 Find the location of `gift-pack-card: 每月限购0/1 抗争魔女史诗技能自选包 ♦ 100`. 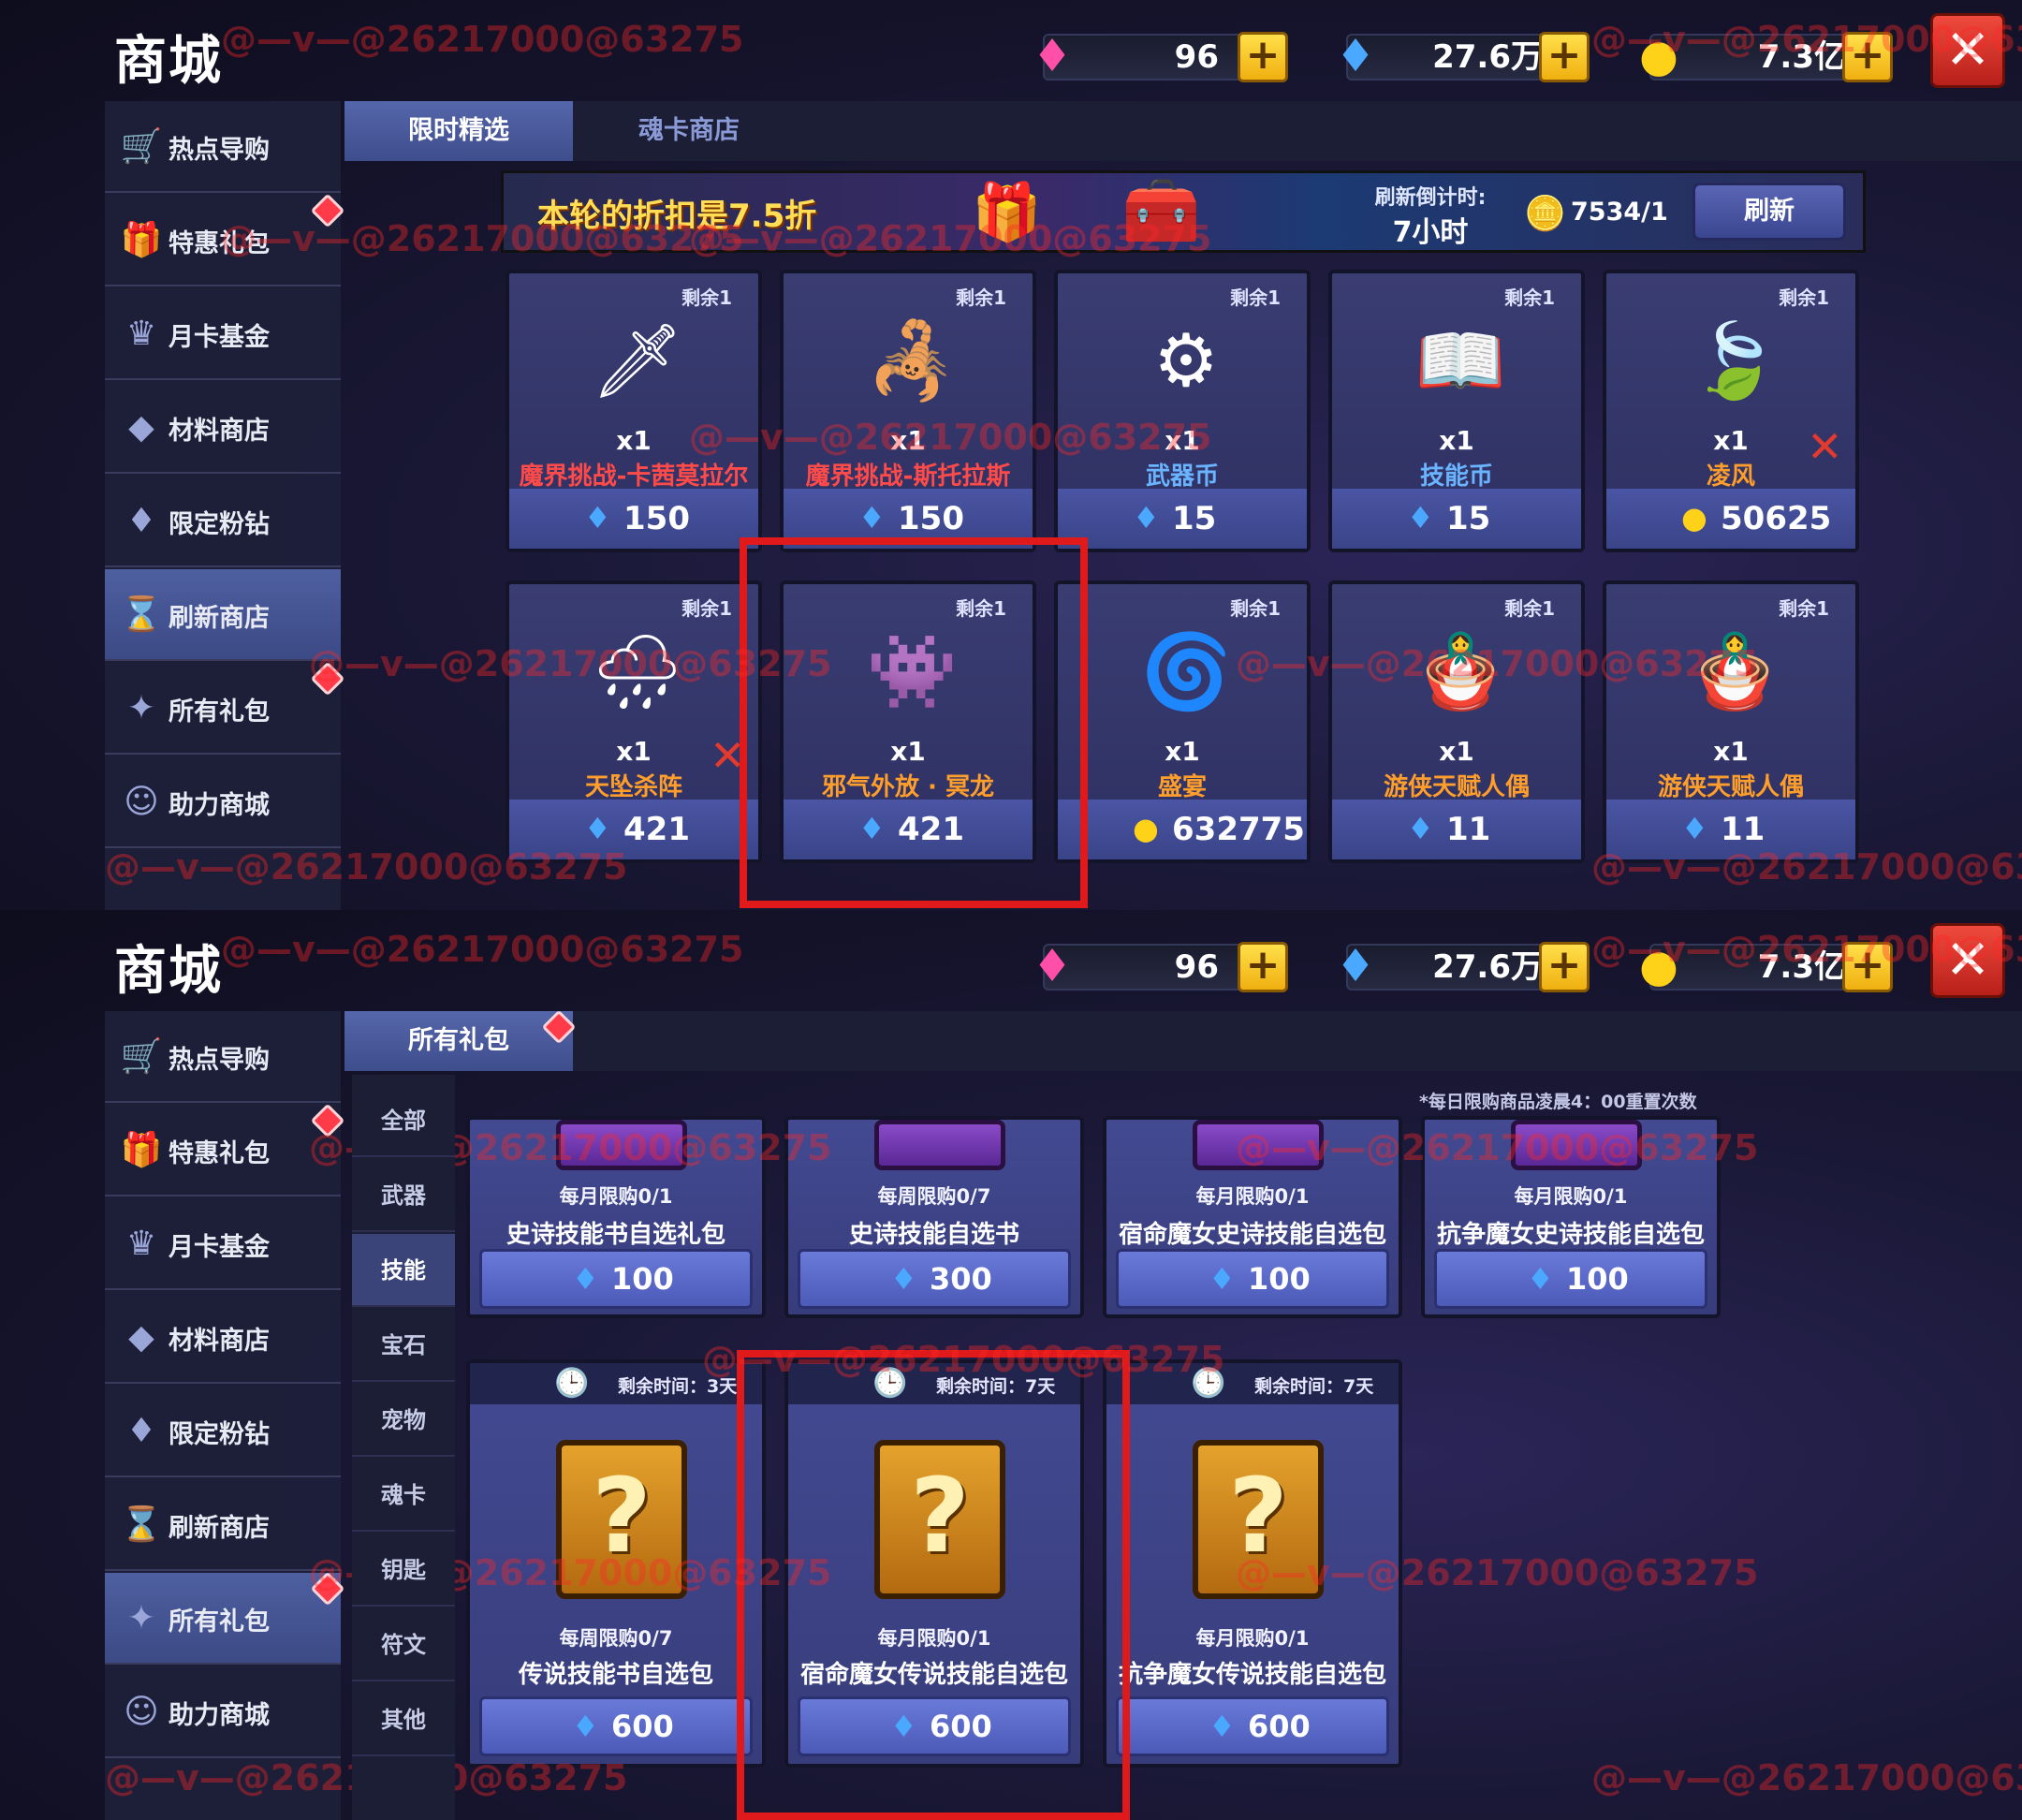

gift-pack-card: 每月限购0/1 抗争魔女史诗技能自选包 ♦ 100 is located at coordinates (1571, 1217).